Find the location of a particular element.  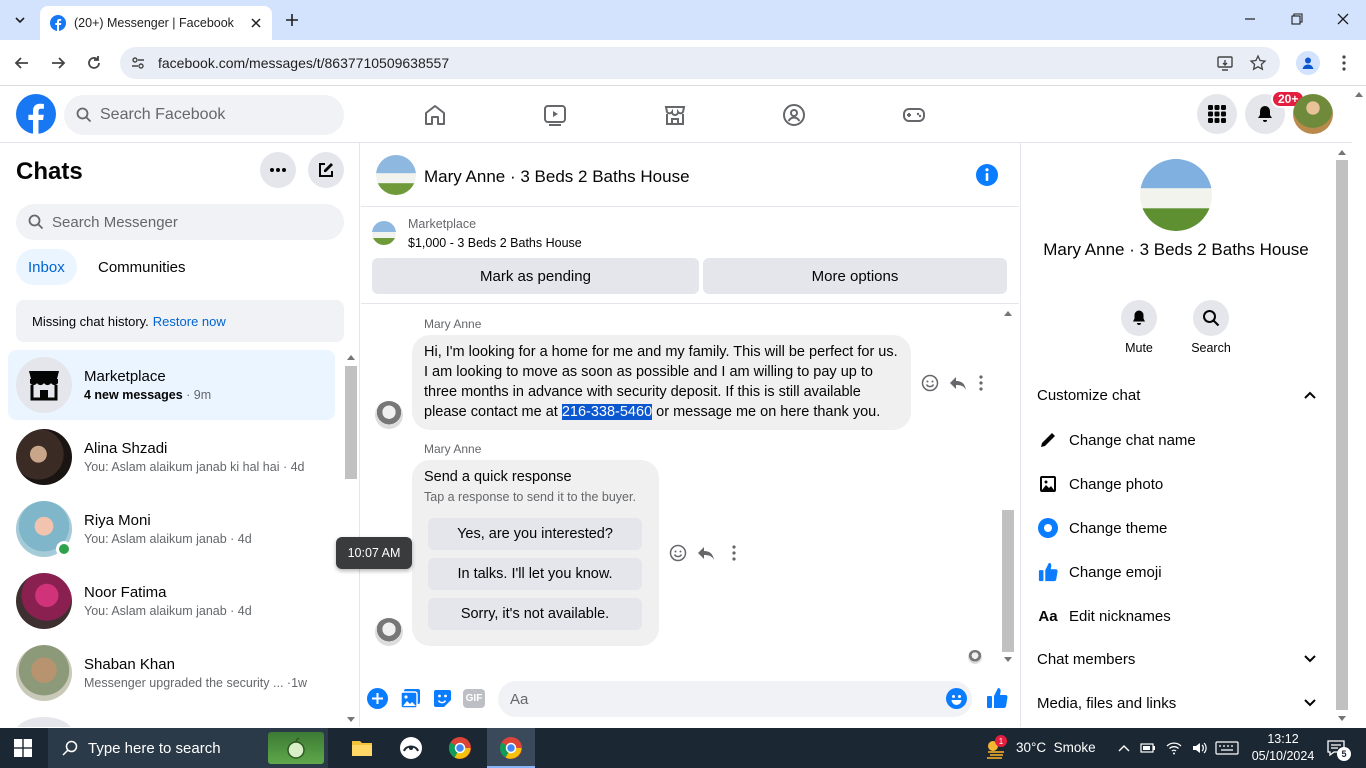

search-in-conversation-button is located at coordinates (1211, 318).